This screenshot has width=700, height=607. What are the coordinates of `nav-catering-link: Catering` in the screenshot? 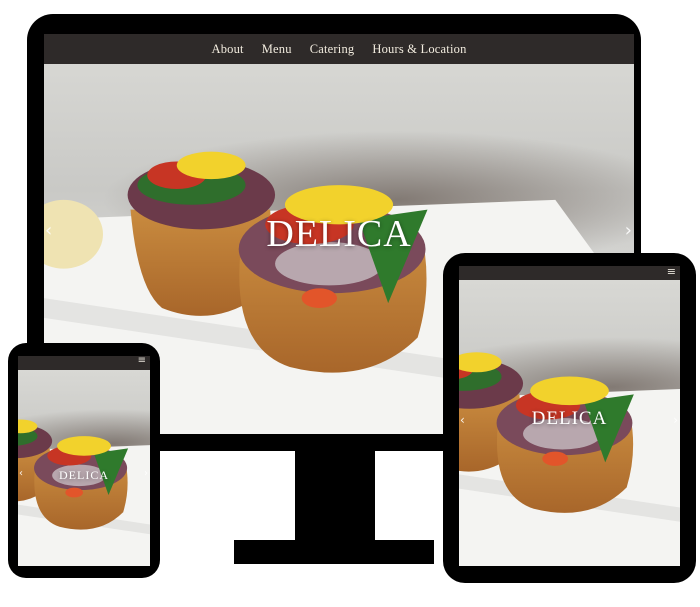 It's located at (332, 49).